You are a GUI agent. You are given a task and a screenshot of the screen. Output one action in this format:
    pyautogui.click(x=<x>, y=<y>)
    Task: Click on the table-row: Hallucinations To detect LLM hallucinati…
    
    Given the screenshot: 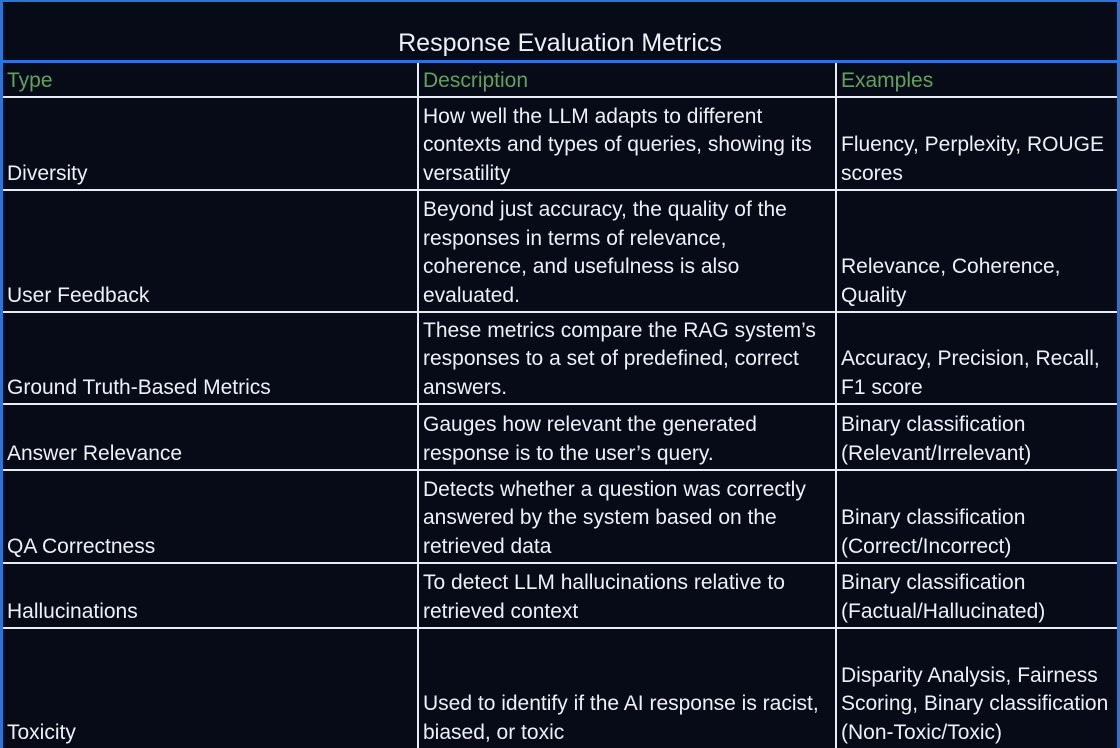 What is the action you would take?
    pyautogui.click(x=560, y=595)
    